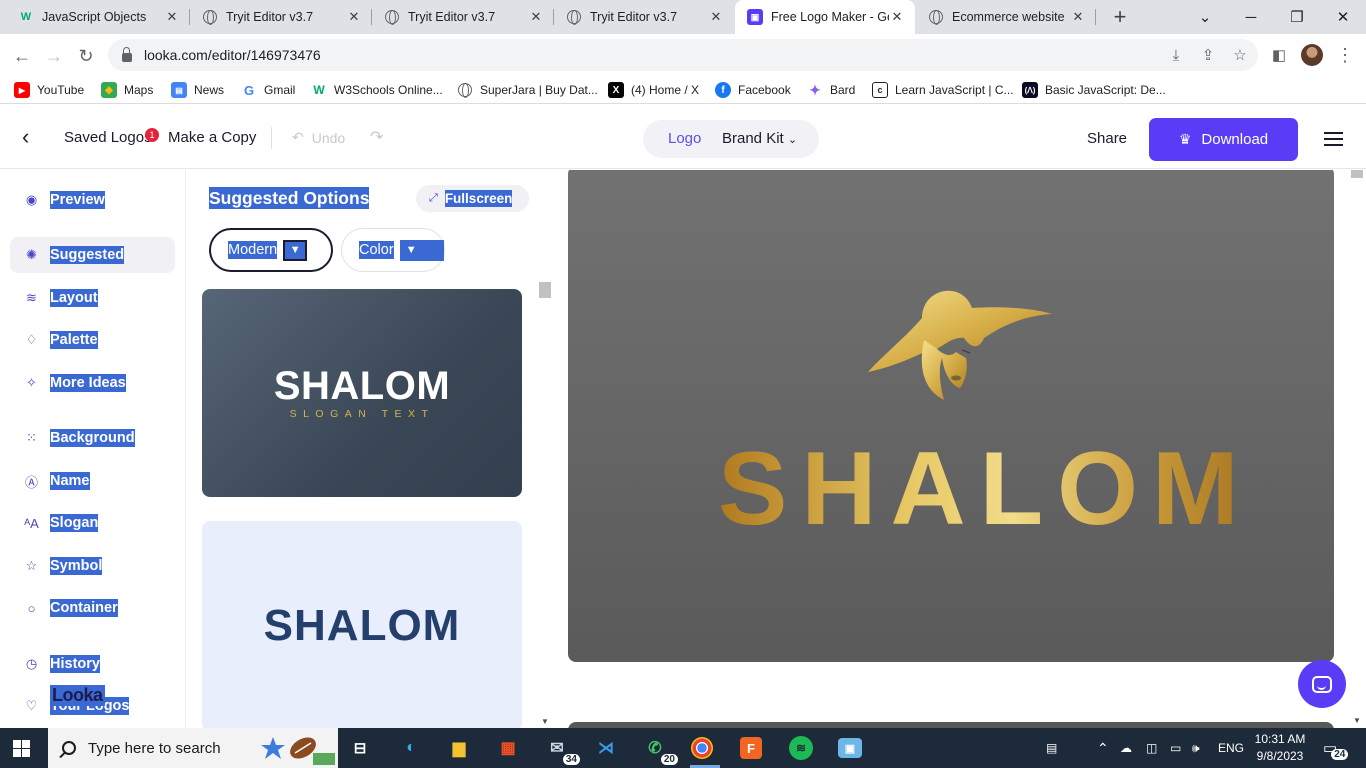 The image size is (1366, 768). I want to click on camera-icon: ◫, so click(1151, 748).